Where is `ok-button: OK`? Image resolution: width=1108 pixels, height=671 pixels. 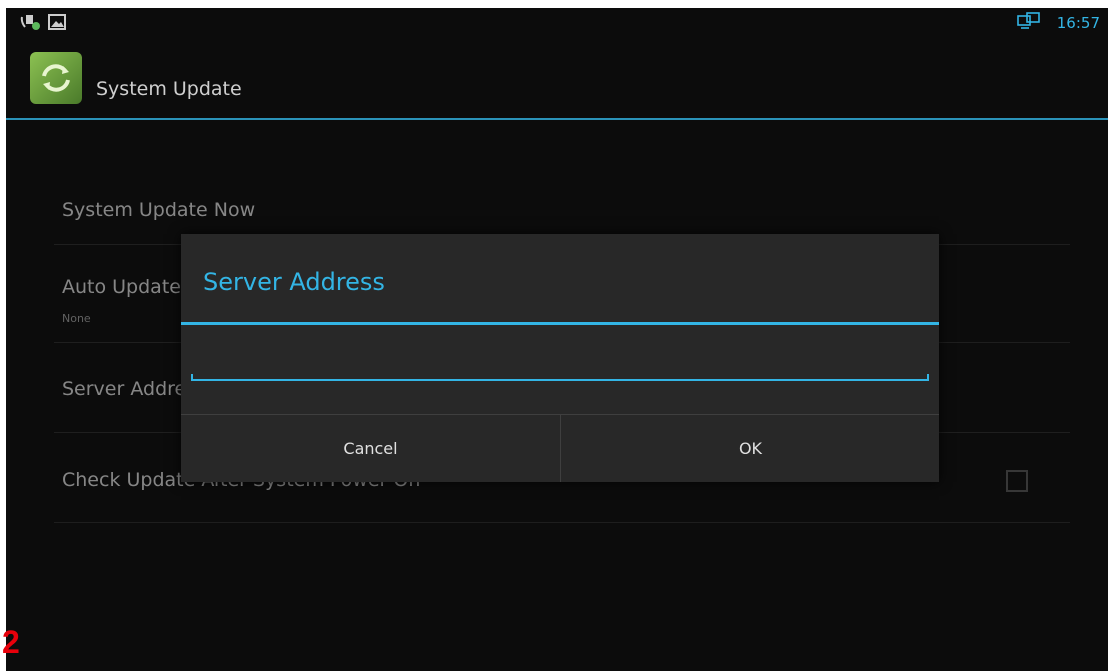
ok-button: OK is located at coordinates (750, 448).